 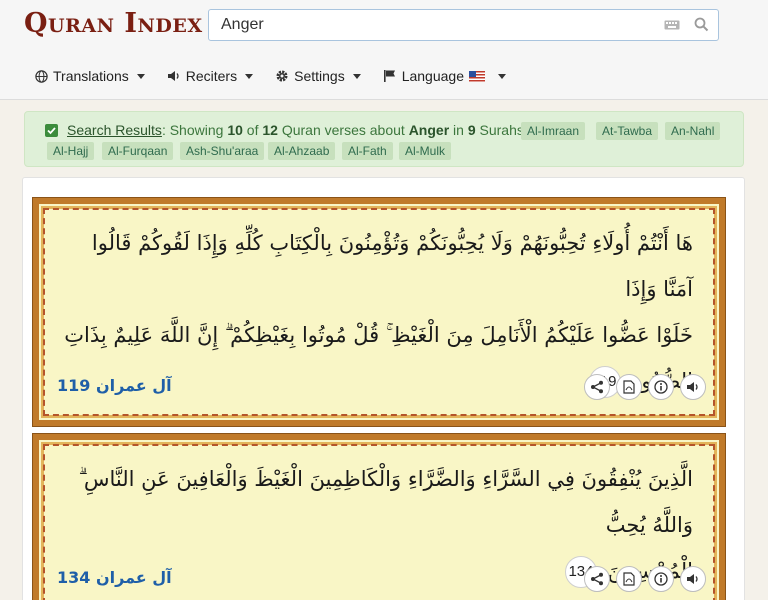 I want to click on surah-tag: Al-Fath, so click(x=367, y=151).